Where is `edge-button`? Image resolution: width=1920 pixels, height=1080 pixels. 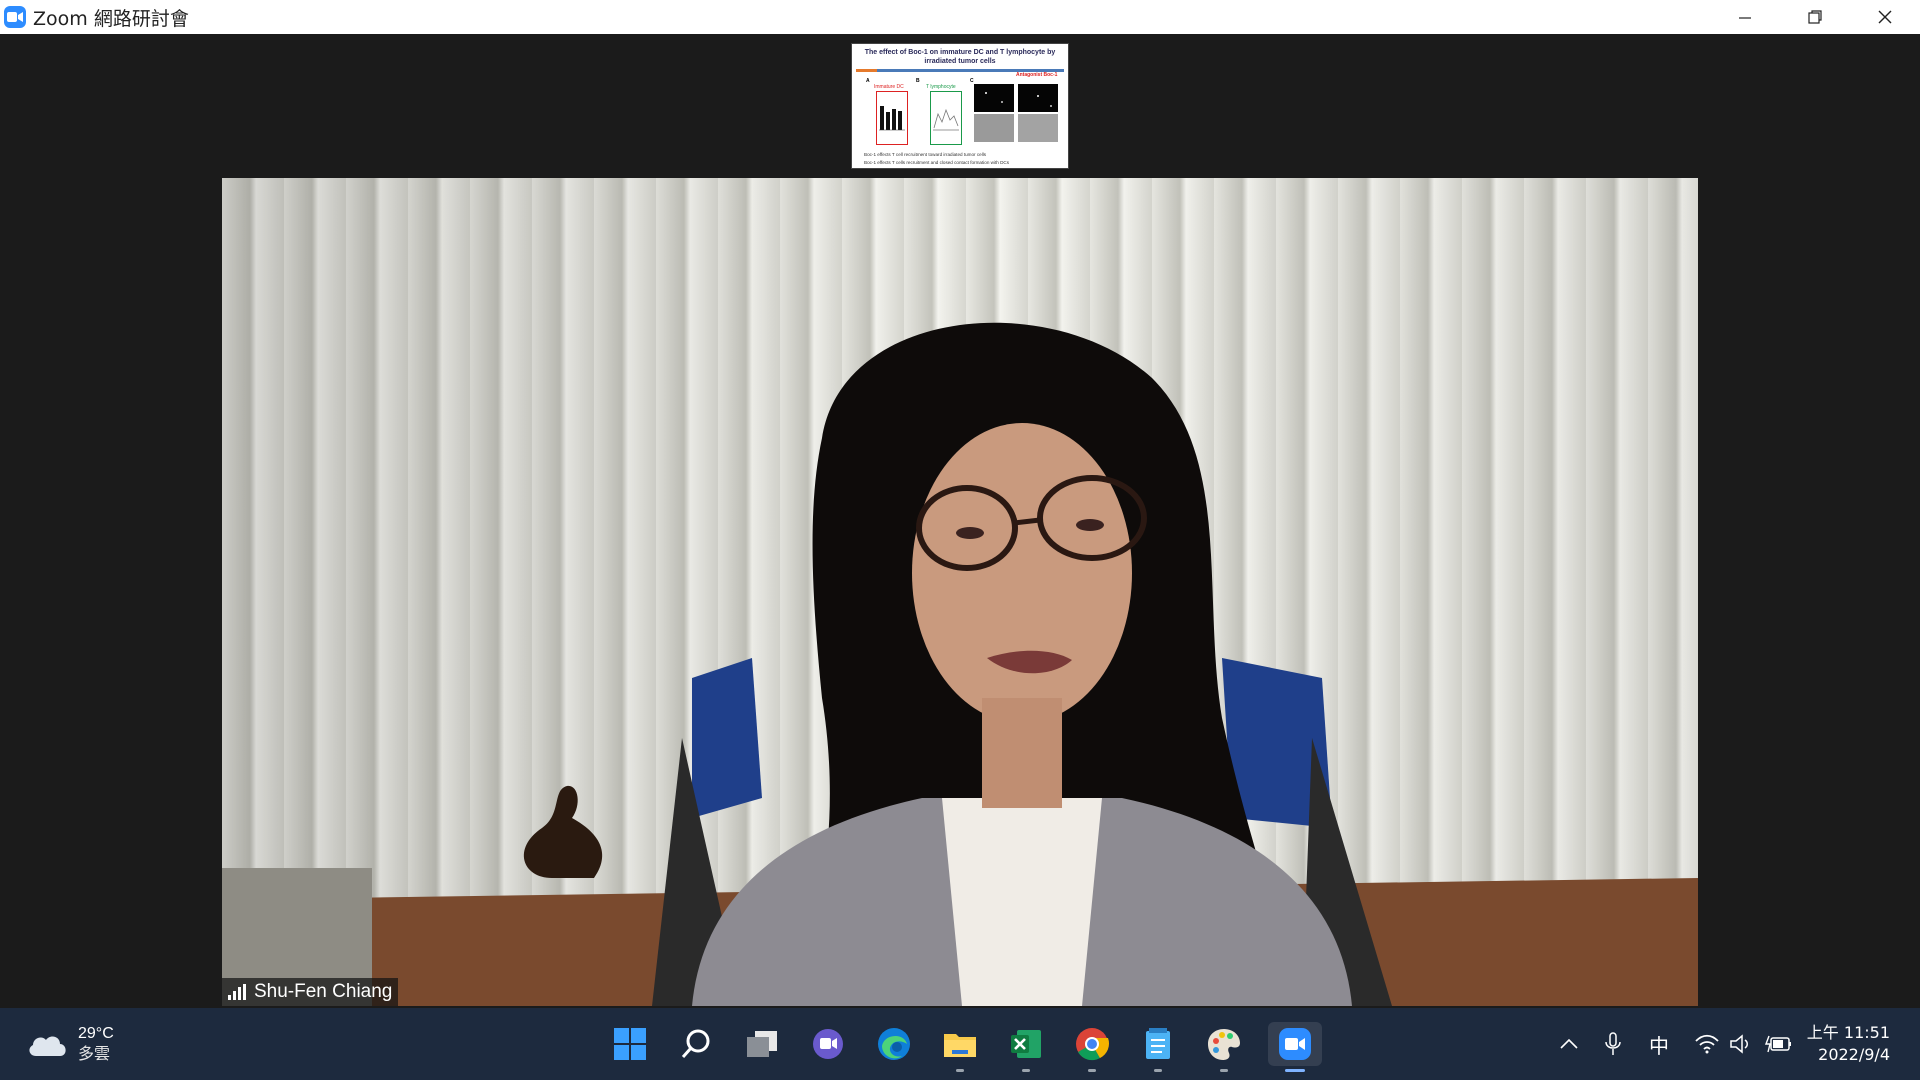 edge-button is located at coordinates (894, 1044).